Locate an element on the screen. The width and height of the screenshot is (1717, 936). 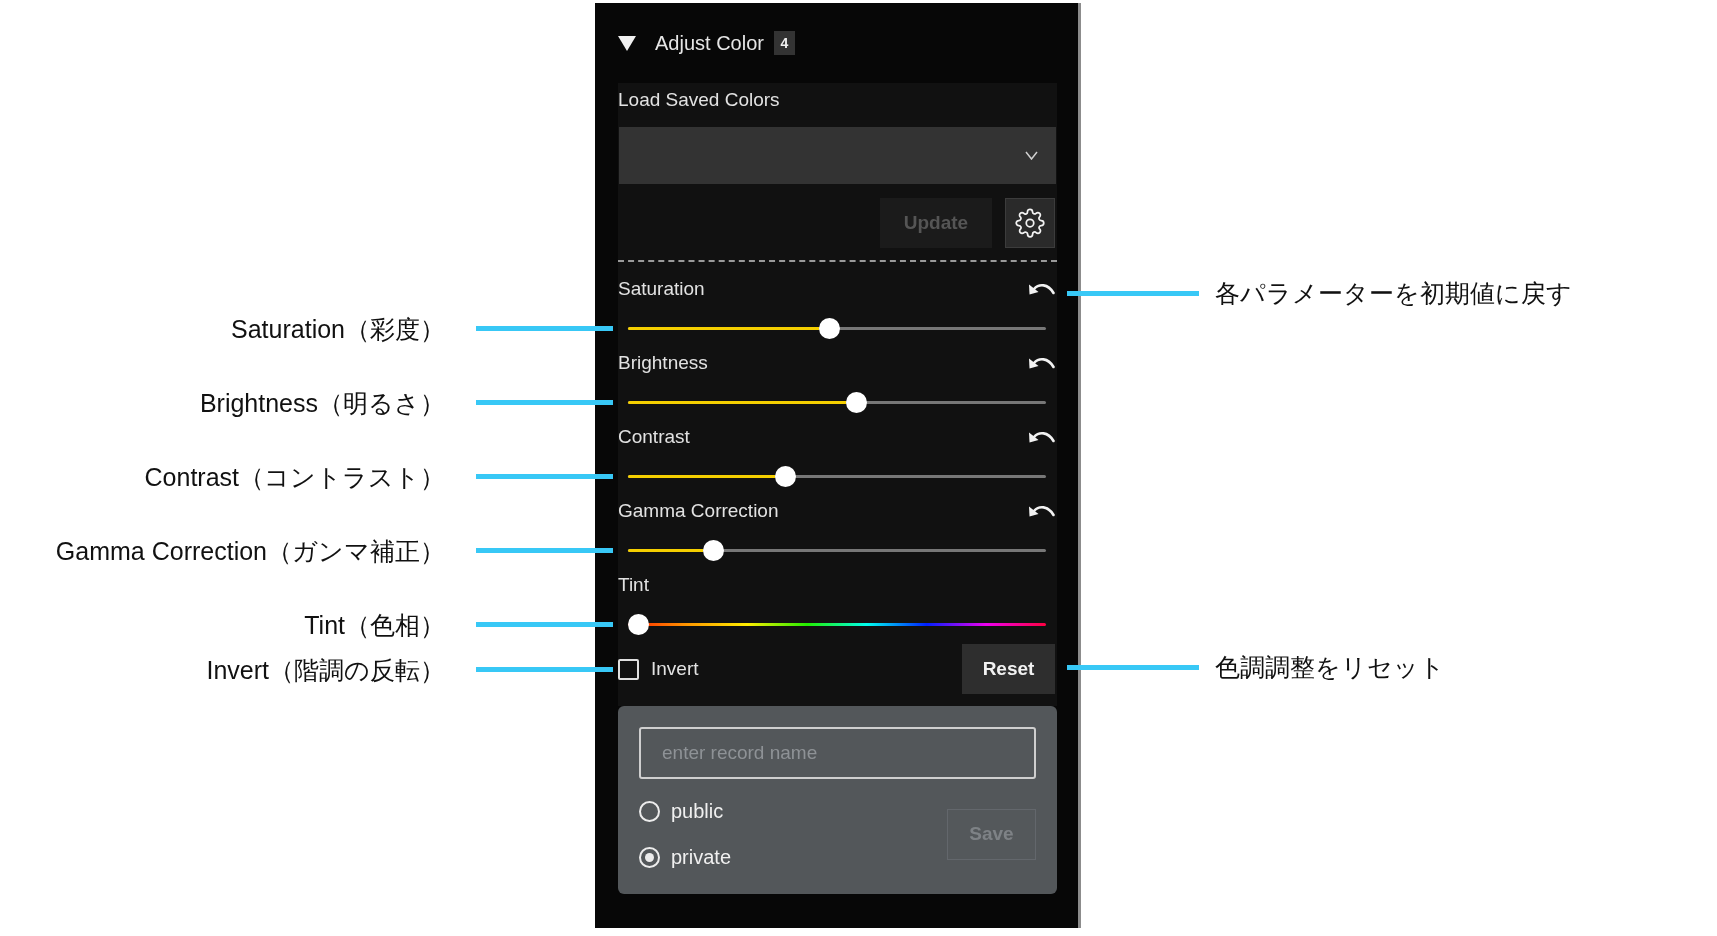
annotation-label: Brightness（明るさ） is located at coordinates (322, 403).